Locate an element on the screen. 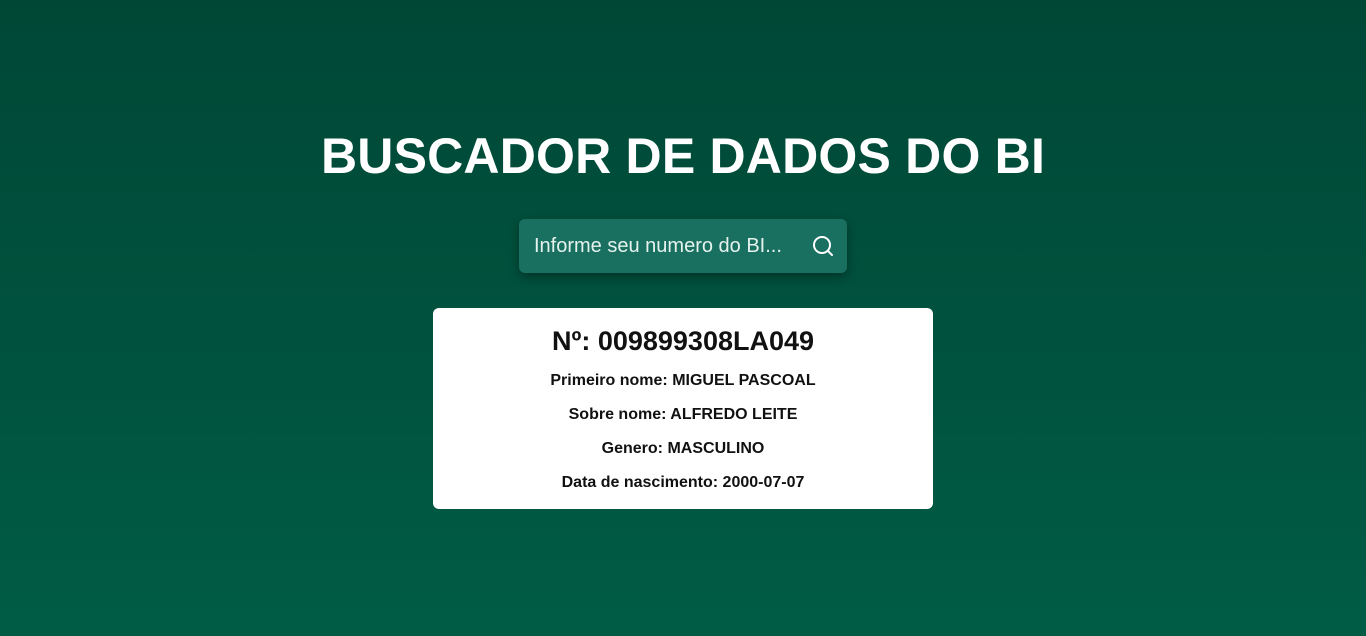 The height and width of the screenshot is (636, 1366). gender-label: Genero: is located at coordinates (634, 448).